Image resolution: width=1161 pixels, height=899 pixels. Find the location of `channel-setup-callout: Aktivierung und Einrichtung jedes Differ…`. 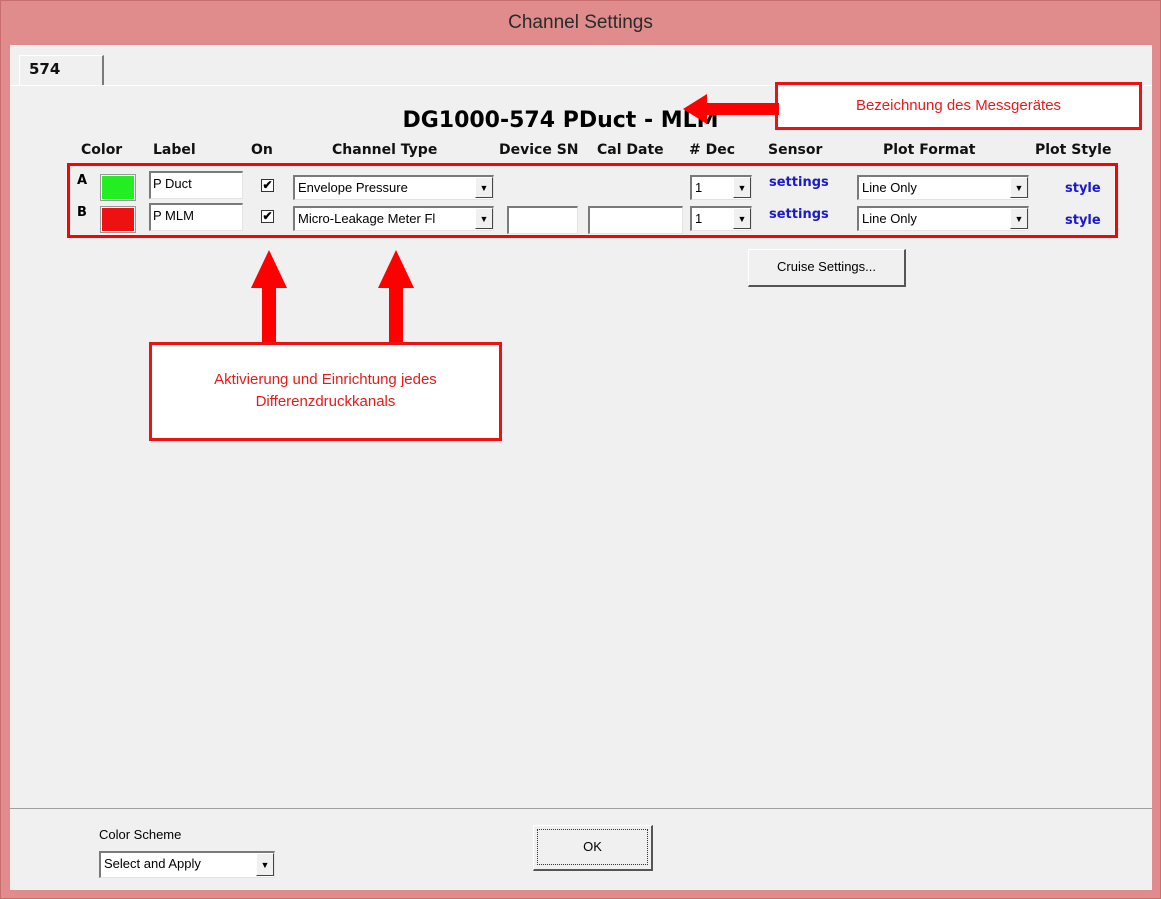

channel-setup-callout: Aktivierung und Einrichtung jedes Differ… is located at coordinates (325, 391).